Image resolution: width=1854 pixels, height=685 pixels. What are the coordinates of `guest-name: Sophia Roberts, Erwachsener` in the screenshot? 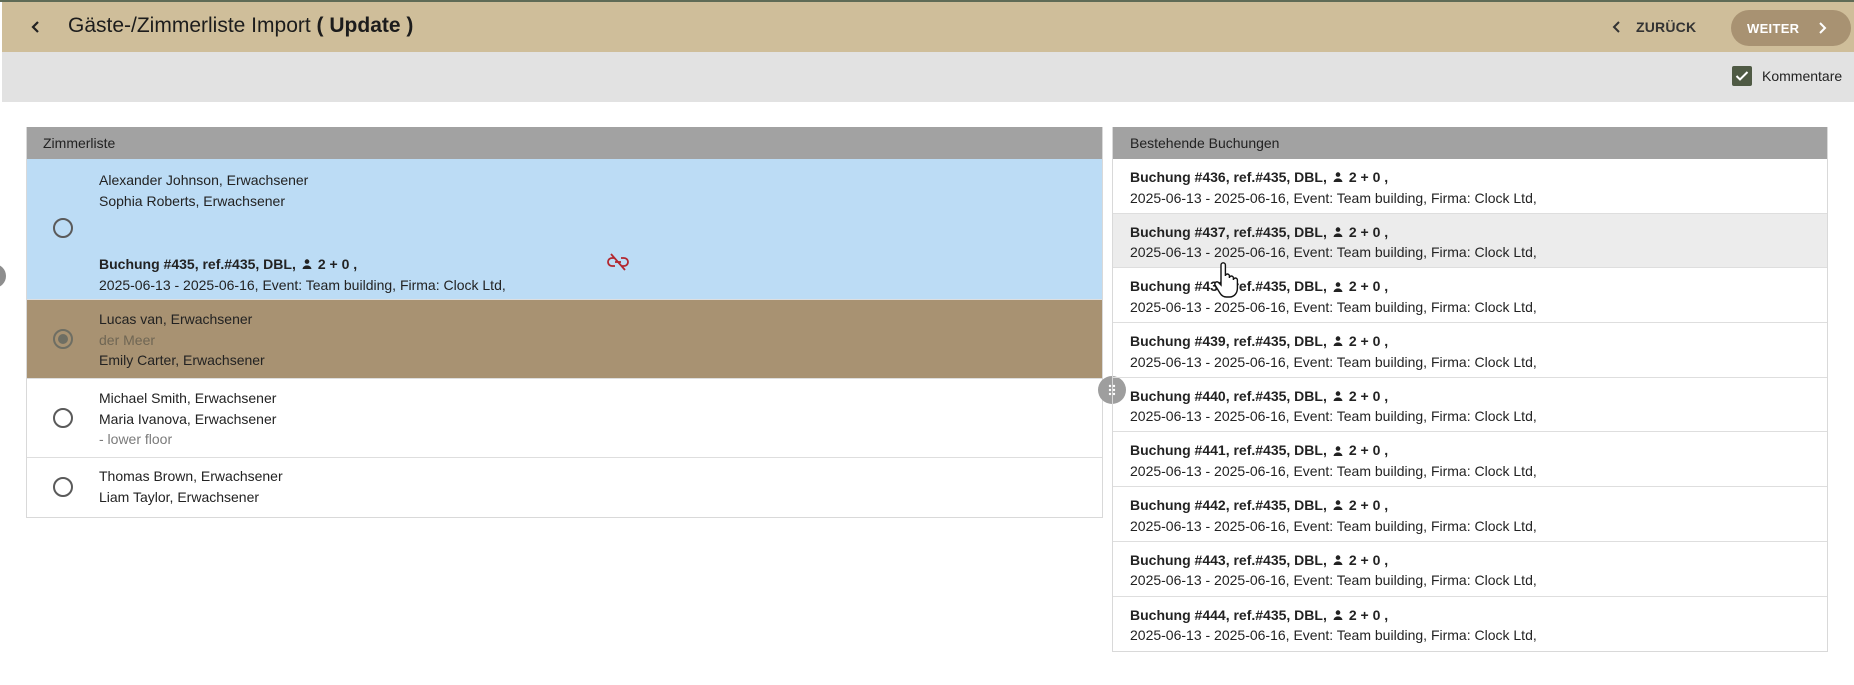 It's located at (192, 200).